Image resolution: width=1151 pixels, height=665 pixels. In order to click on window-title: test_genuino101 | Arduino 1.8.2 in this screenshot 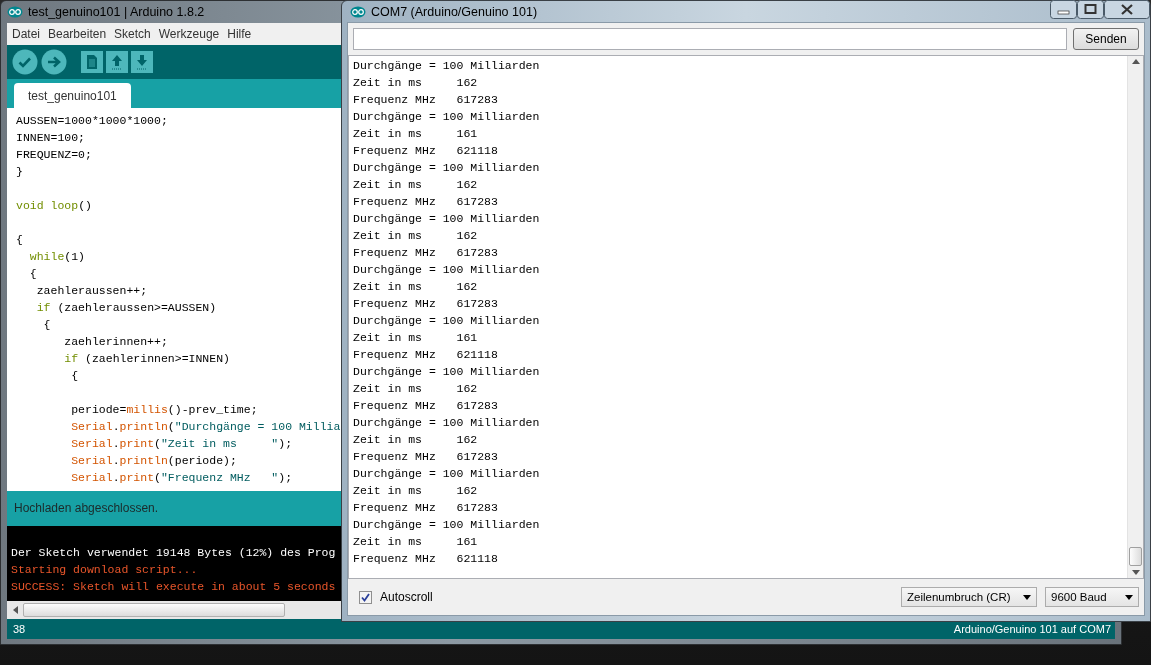, I will do `click(116, 11)`.